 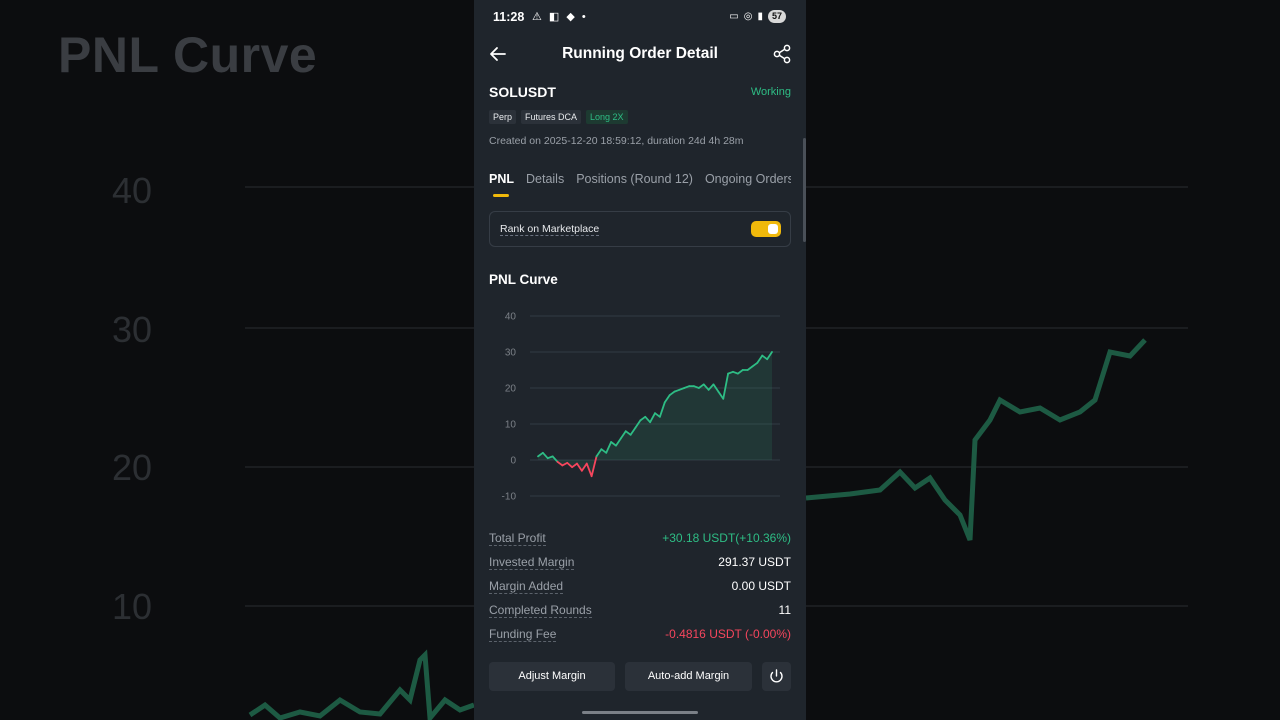 I want to click on status-right-icons: ▭ ◎ ▮ 57, so click(x=757, y=16).